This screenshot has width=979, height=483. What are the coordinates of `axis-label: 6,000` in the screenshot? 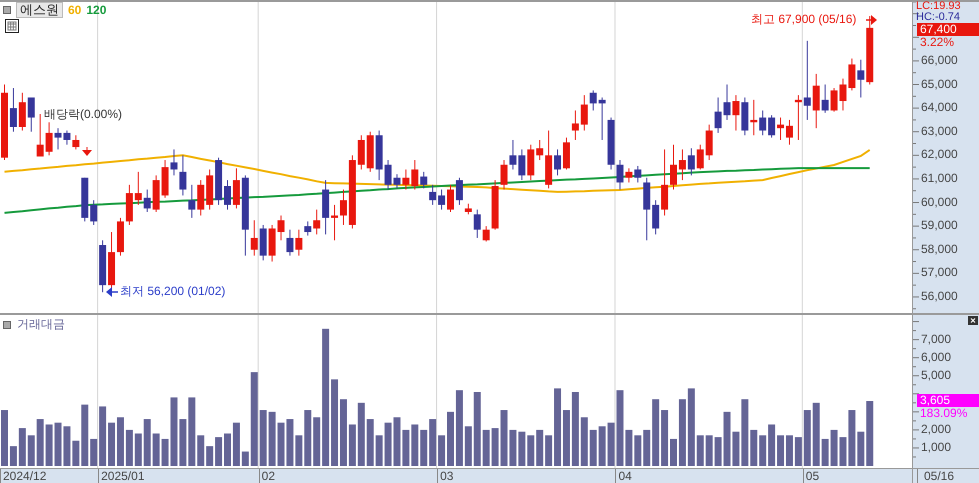 It's located at (936, 357).